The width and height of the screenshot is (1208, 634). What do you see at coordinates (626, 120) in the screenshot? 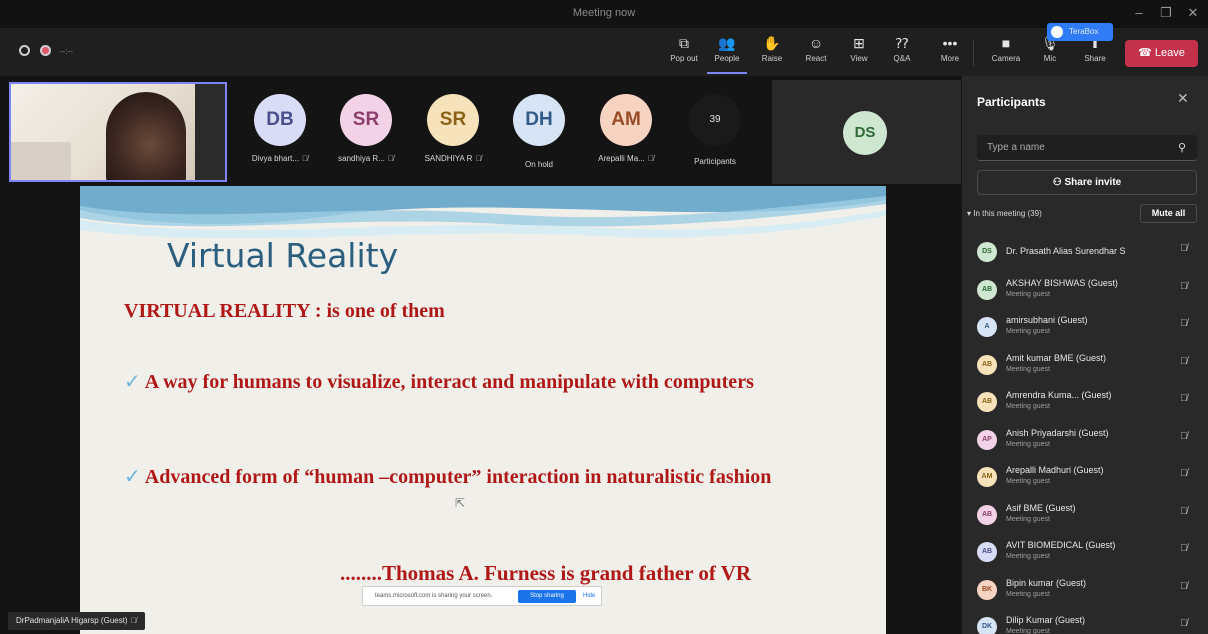
I see `participant-avatar: AM` at bounding box center [626, 120].